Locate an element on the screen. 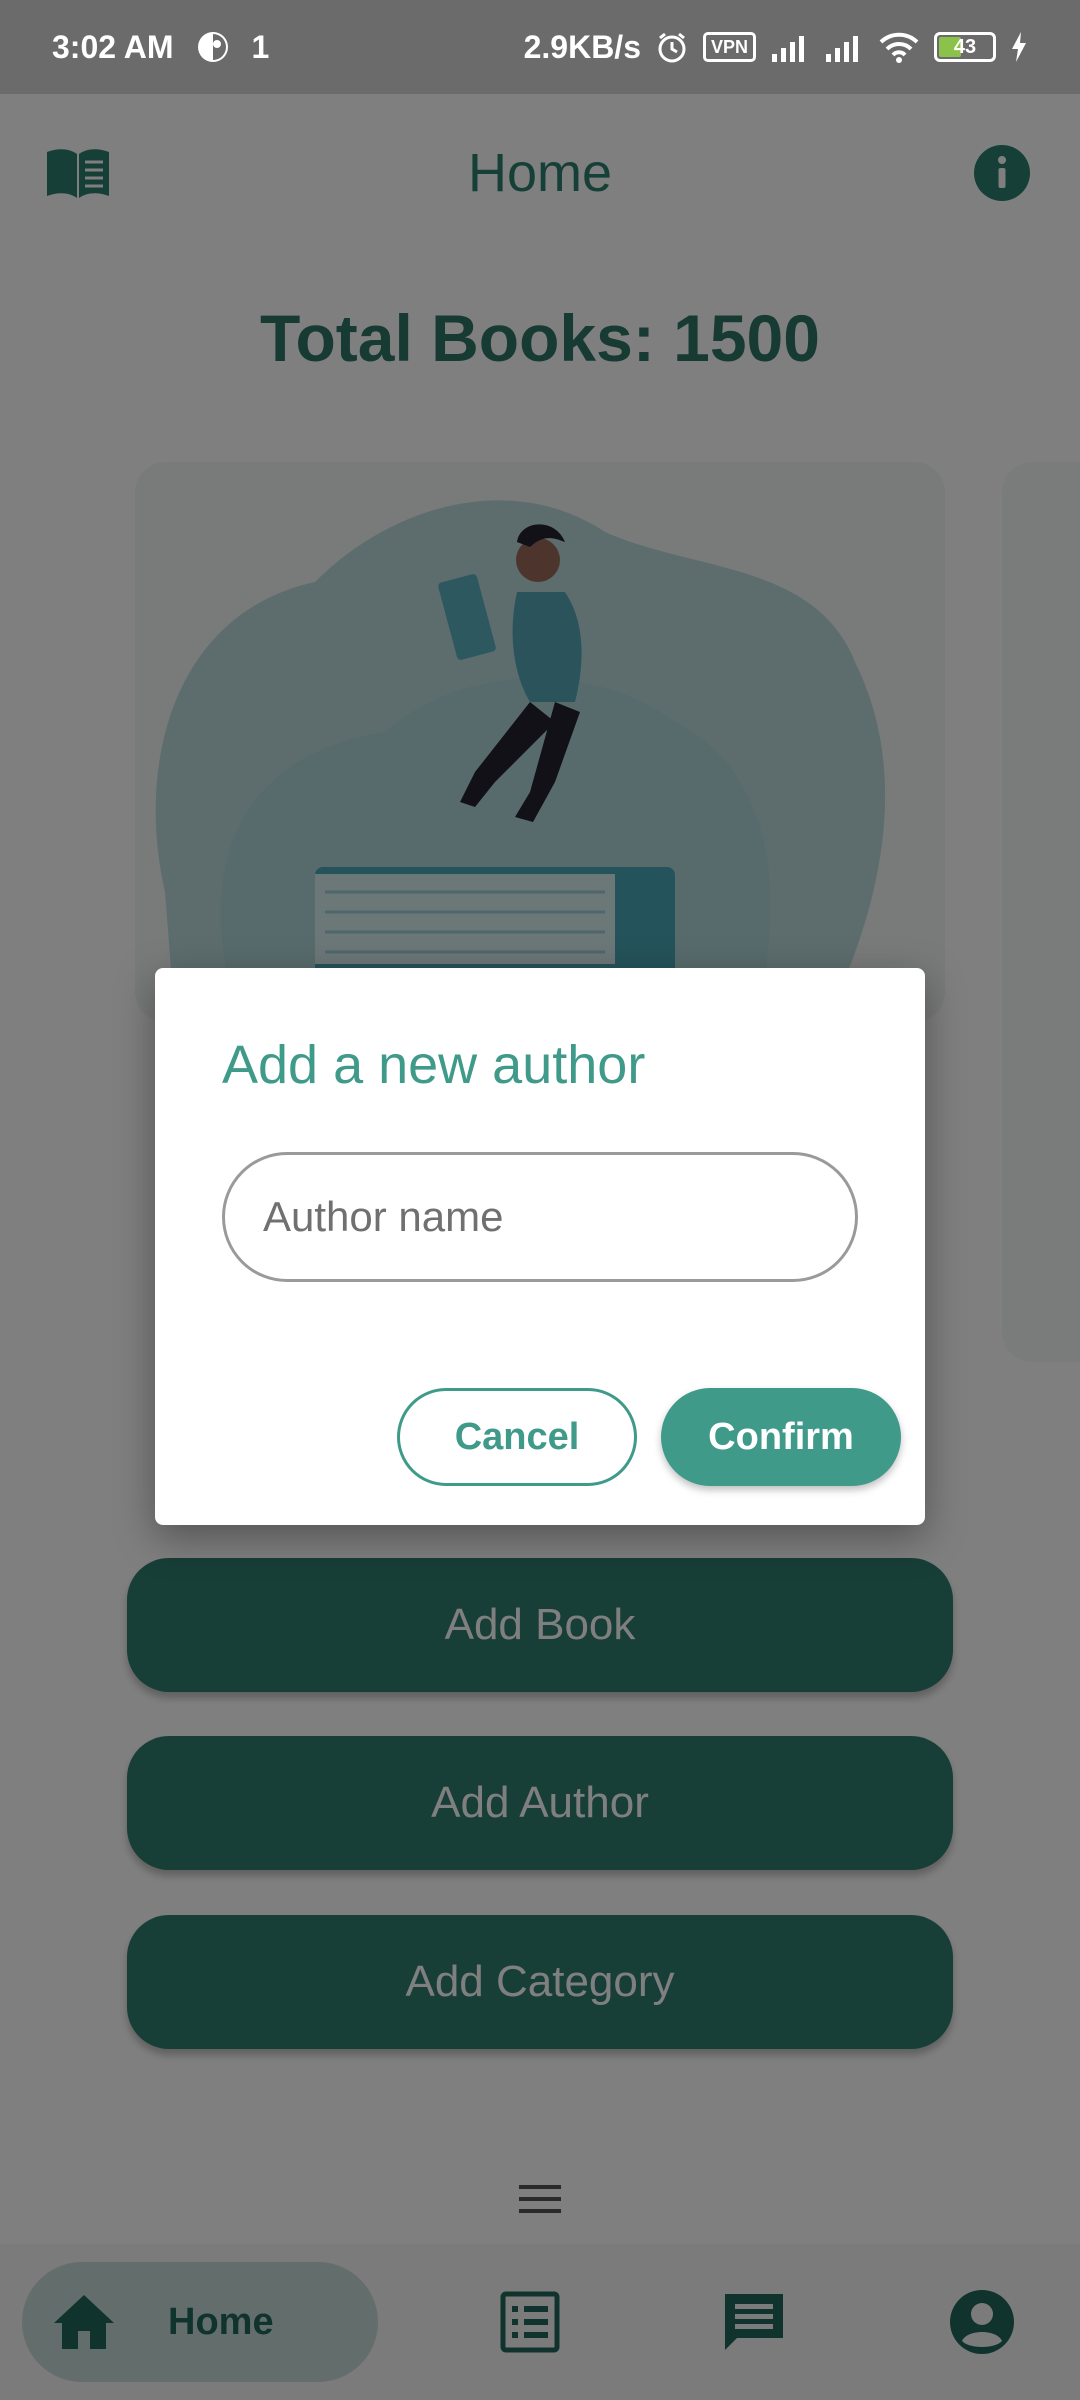 Image resolution: width=1080 pixels, height=2400 pixels. alarm-icon is located at coordinates (672, 47).